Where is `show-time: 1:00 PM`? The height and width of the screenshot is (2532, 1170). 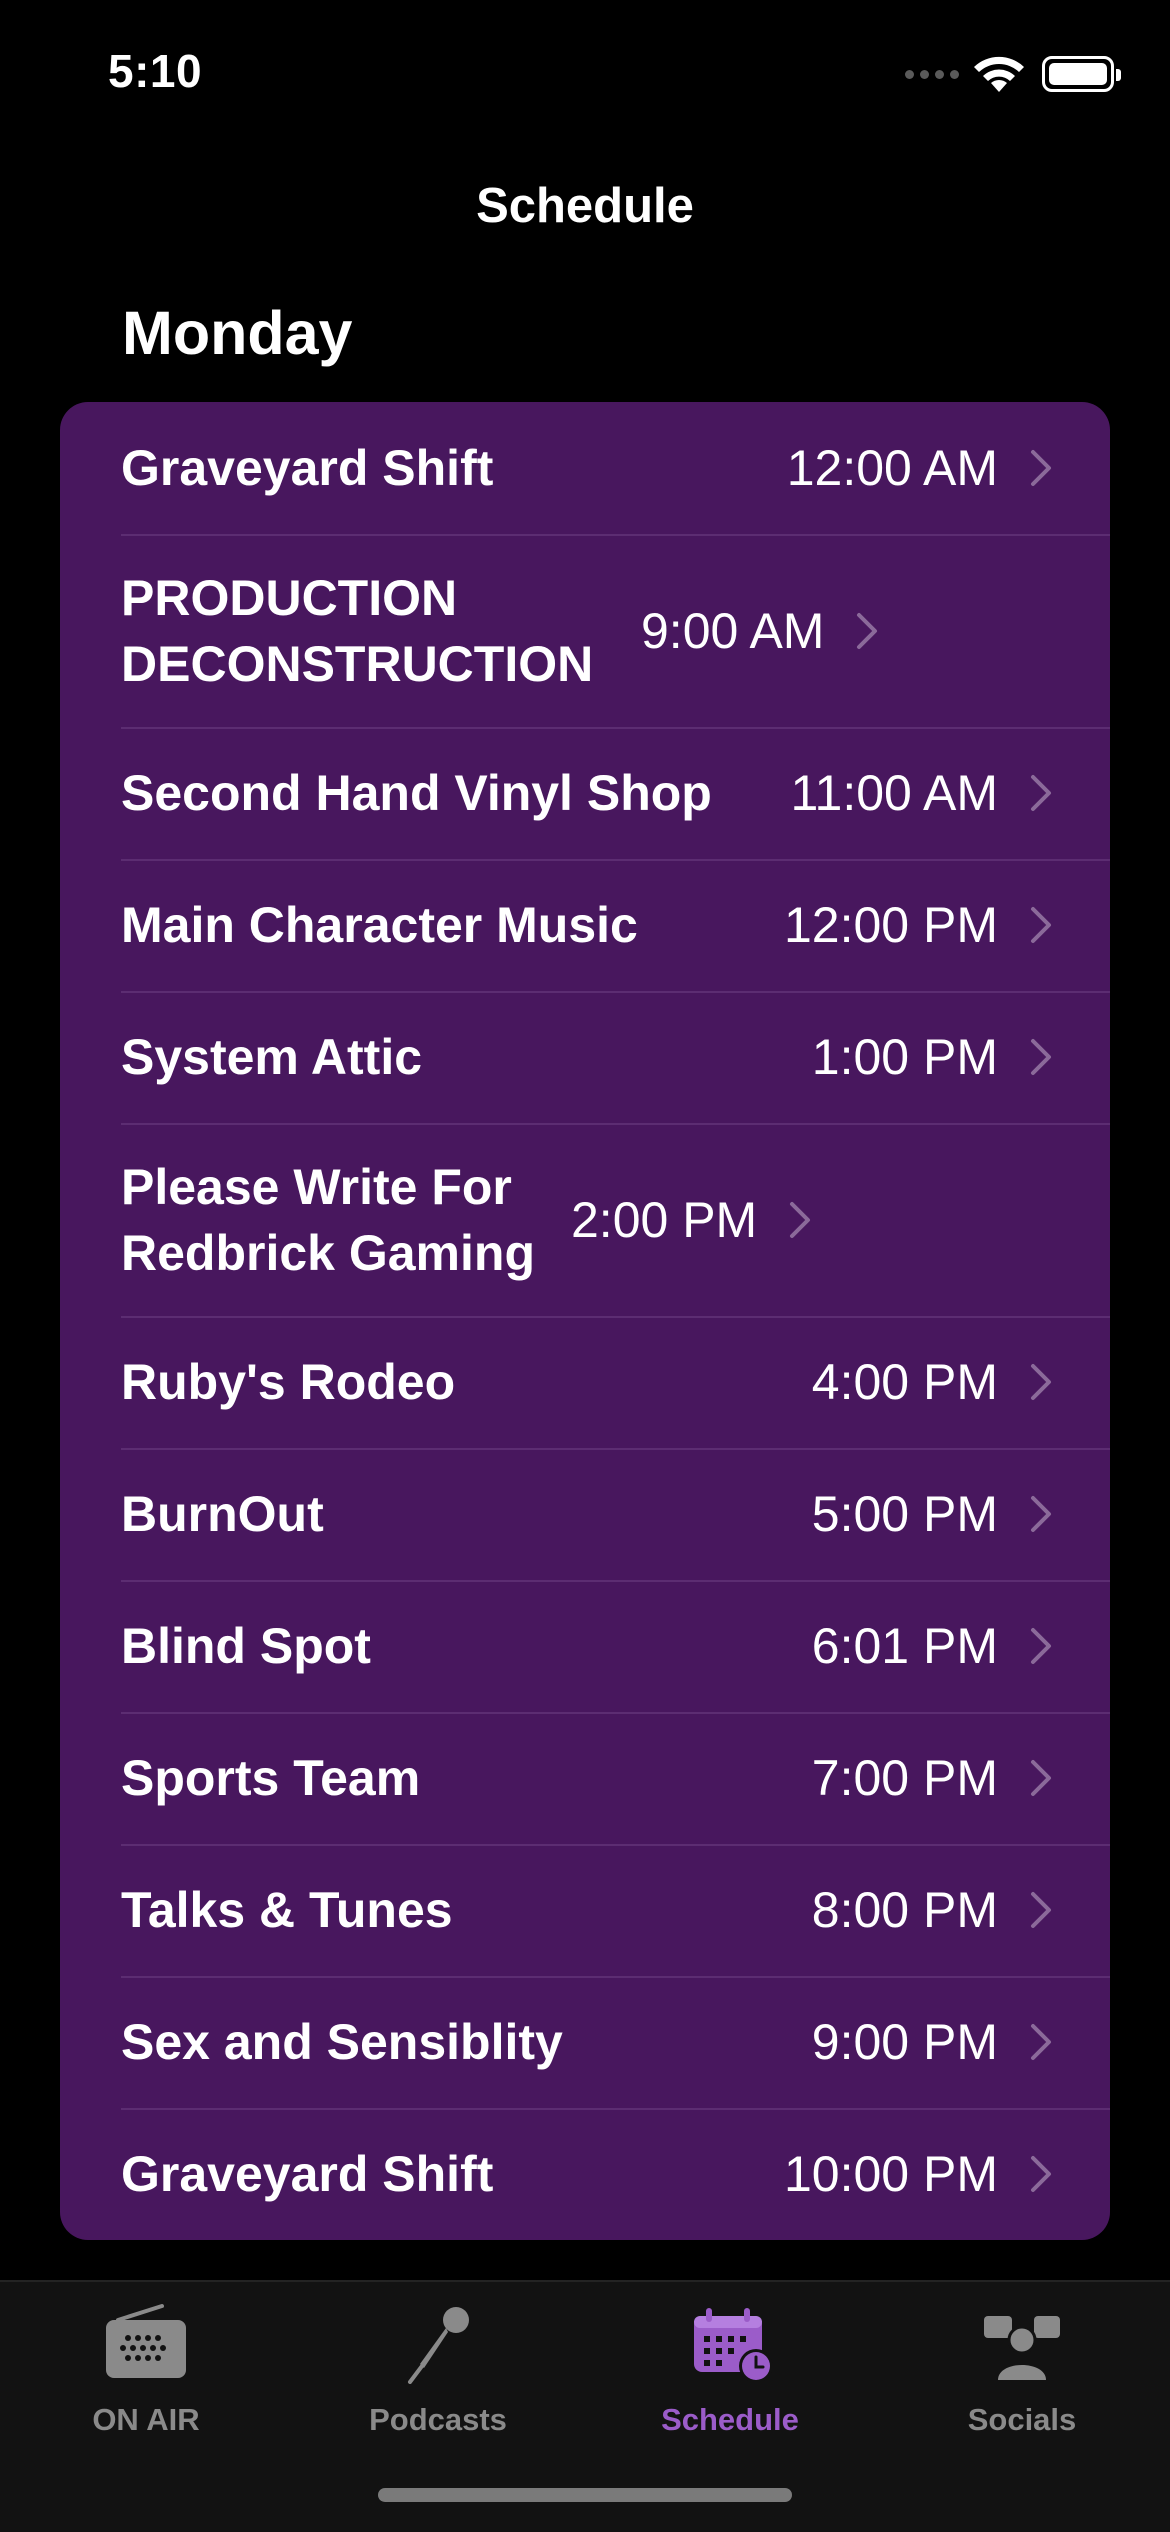
show-time: 1:00 PM is located at coordinates (904, 1057).